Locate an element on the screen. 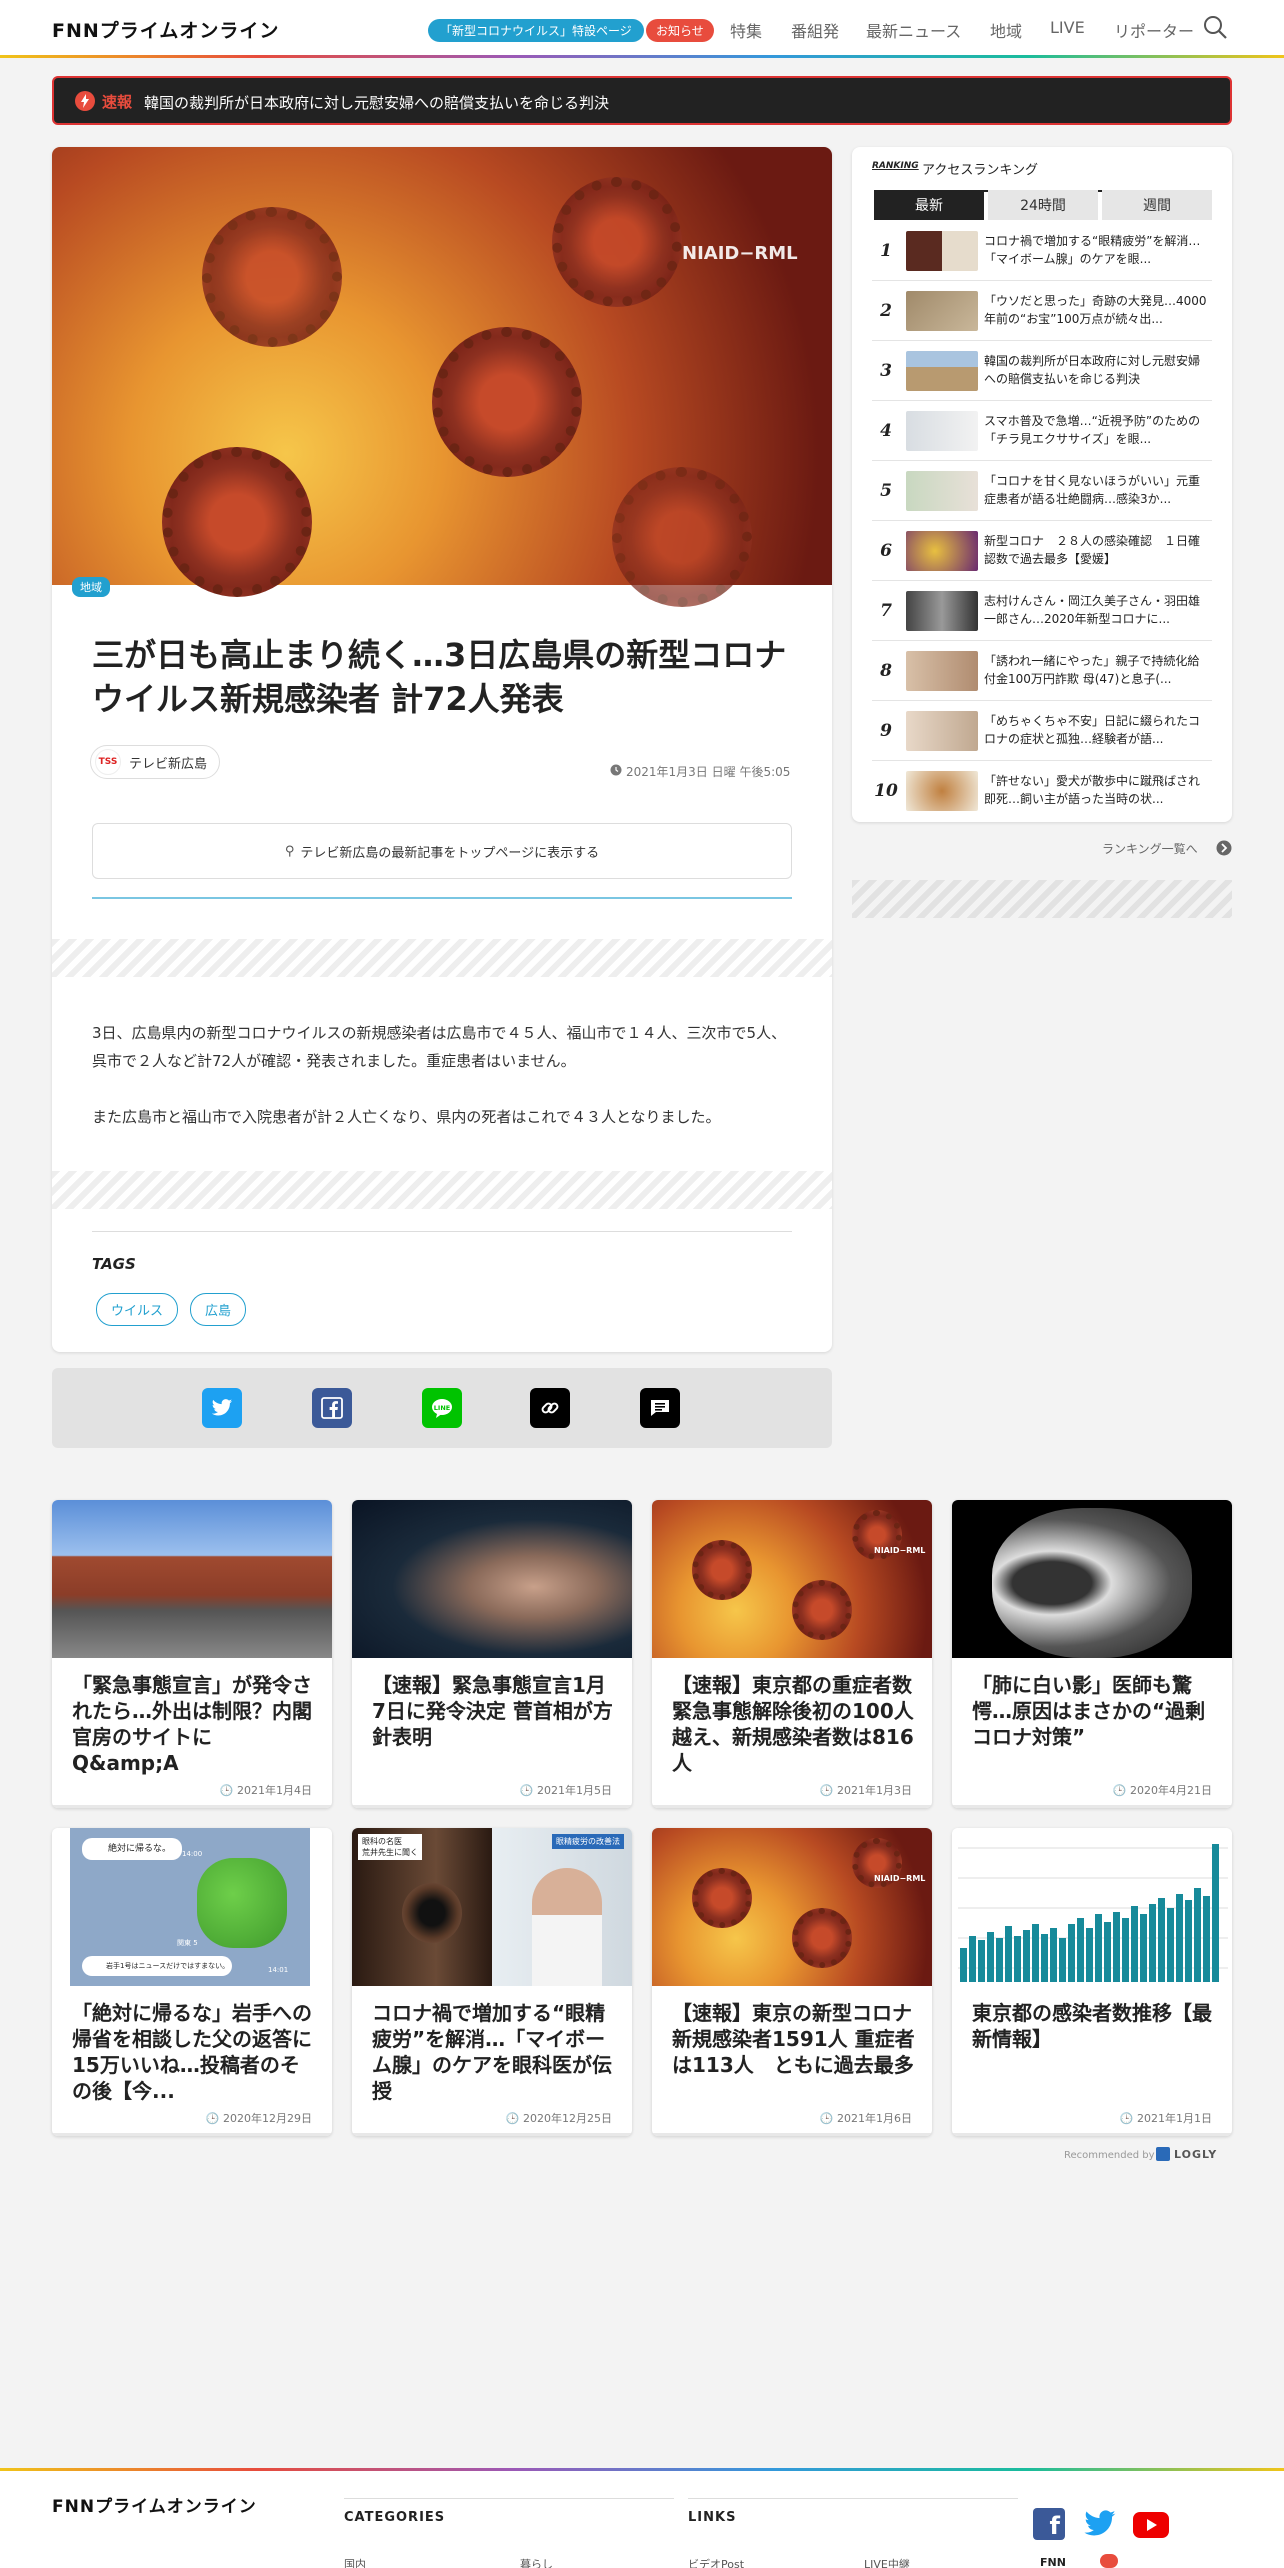  ranking-item: 3 韓国の裁判所が日本政府に対し元慰安婦への賠償支払いを命じる判決 is located at coordinates (1042, 371).